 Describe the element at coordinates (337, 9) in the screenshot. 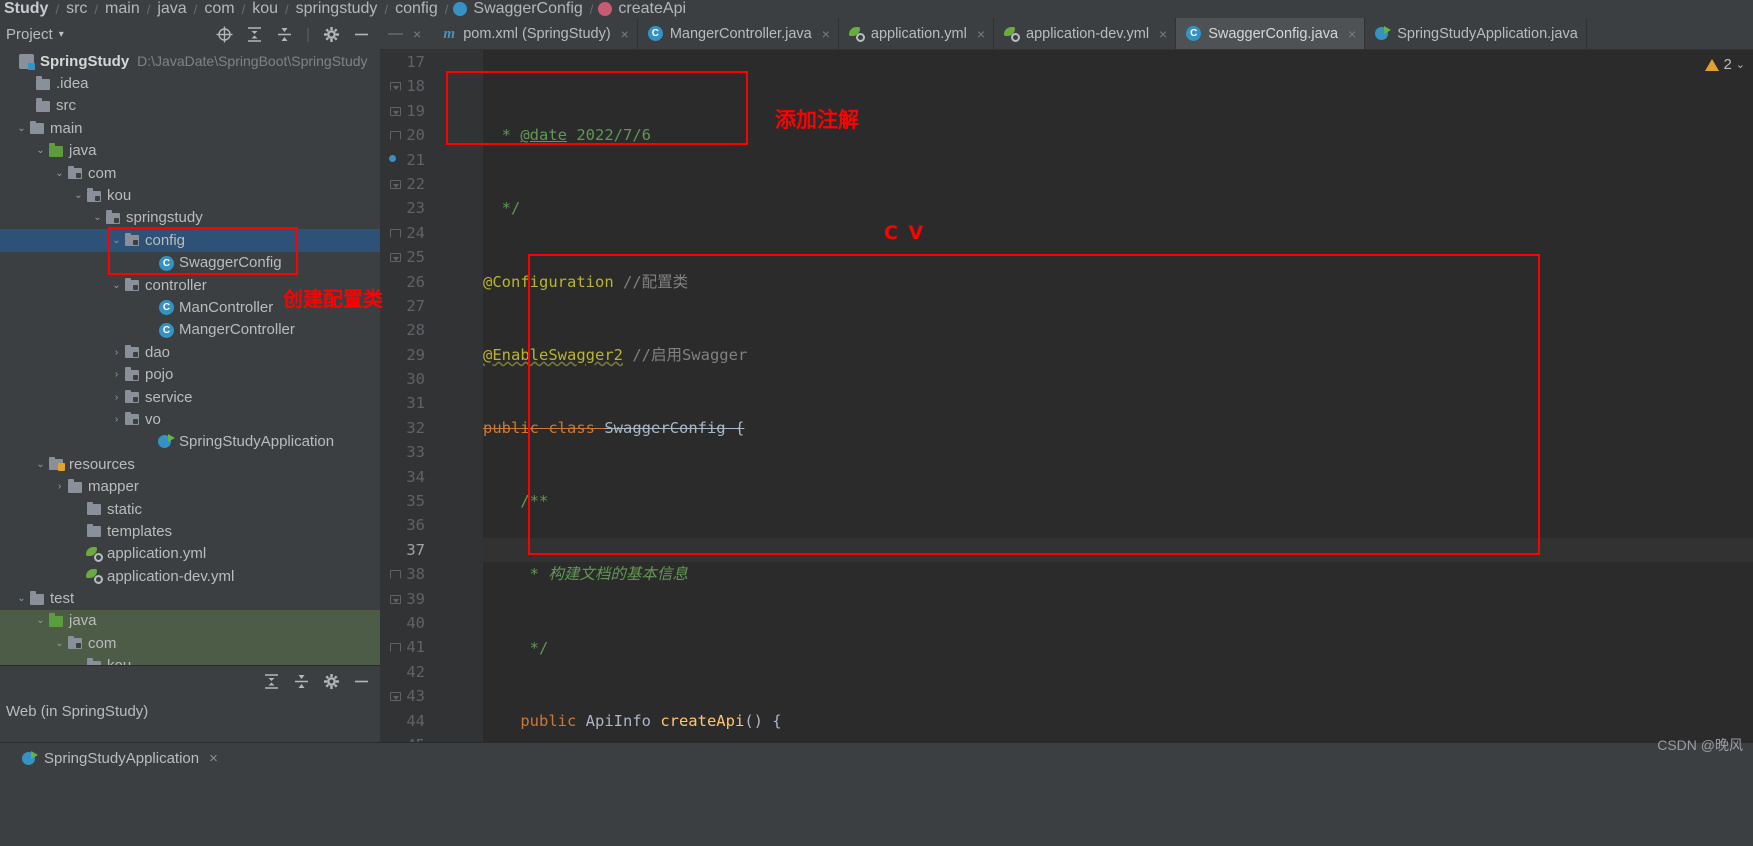

I see `breadcrumb-item-6: springstudy` at that location.